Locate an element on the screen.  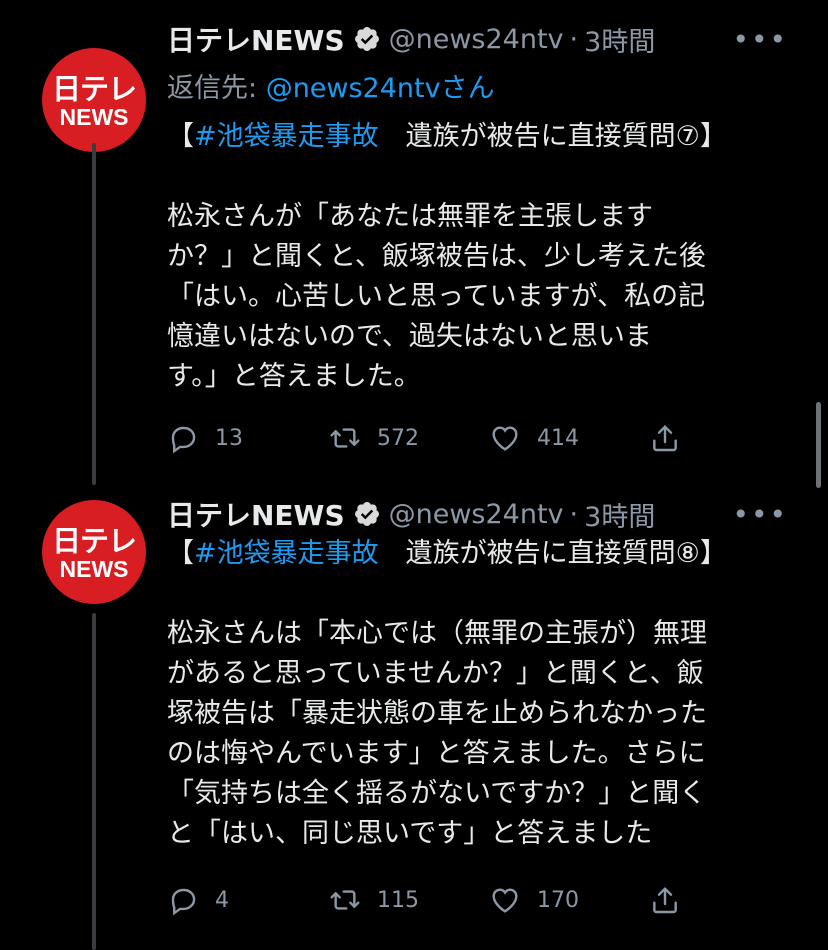
scrollbar is located at coordinates (818, 445).